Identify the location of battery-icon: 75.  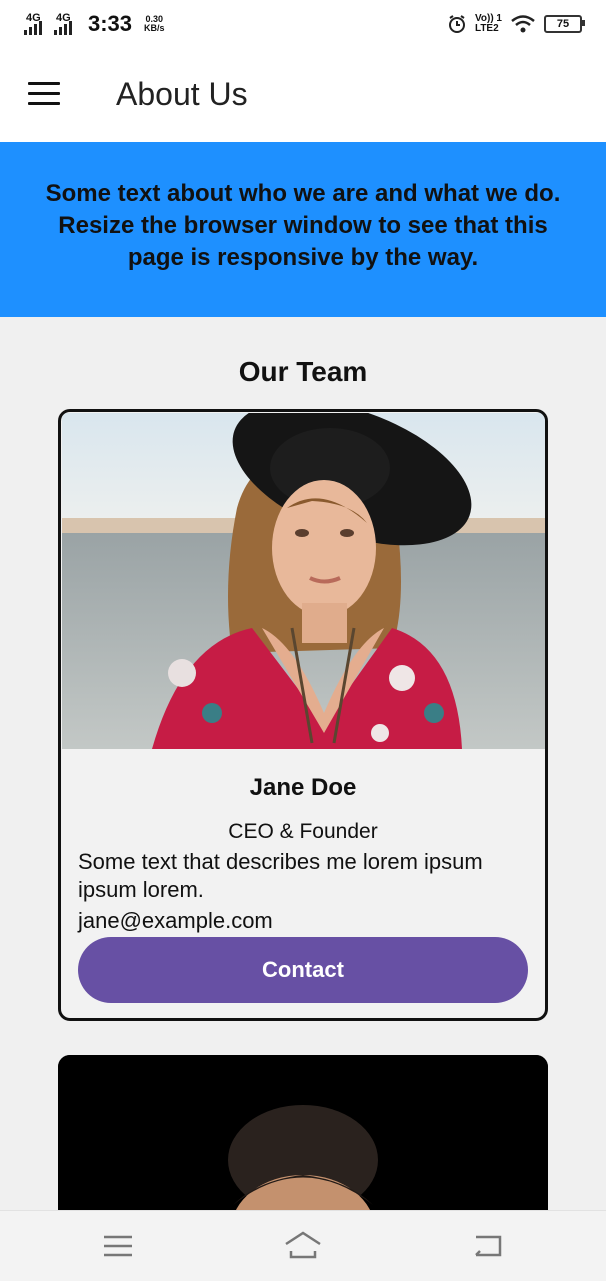
(564, 24).